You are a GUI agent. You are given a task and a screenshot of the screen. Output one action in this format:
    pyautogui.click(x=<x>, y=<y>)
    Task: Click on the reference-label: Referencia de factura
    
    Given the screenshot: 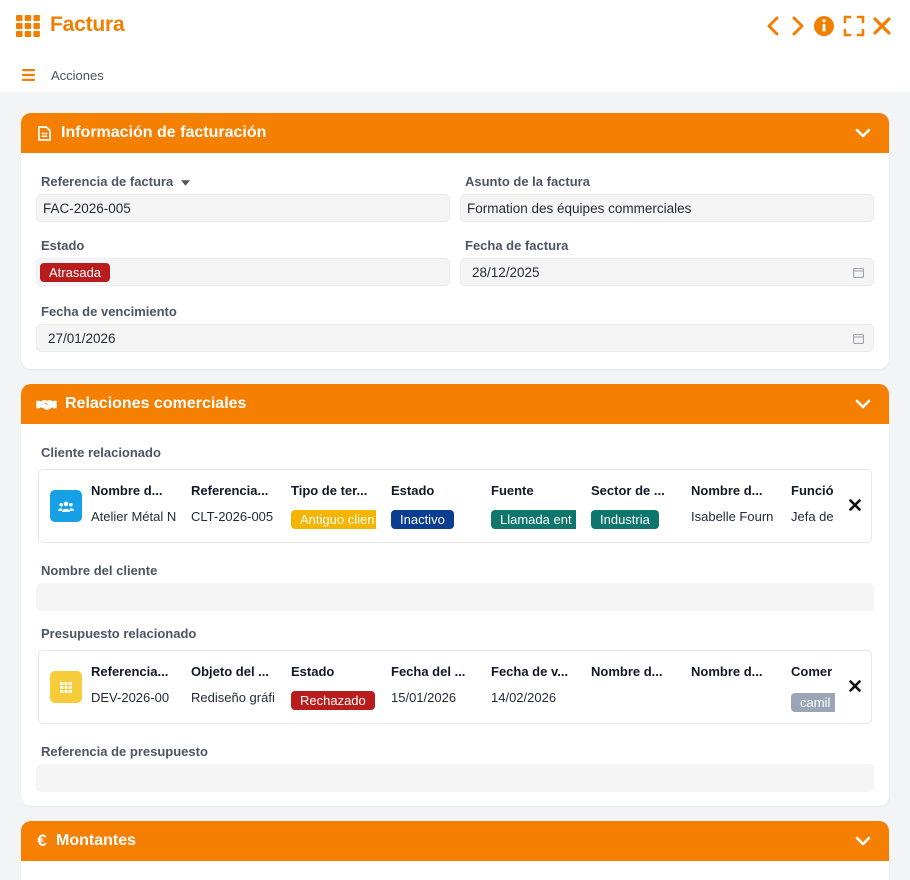 What is the action you would take?
    pyautogui.click(x=115, y=181)
    